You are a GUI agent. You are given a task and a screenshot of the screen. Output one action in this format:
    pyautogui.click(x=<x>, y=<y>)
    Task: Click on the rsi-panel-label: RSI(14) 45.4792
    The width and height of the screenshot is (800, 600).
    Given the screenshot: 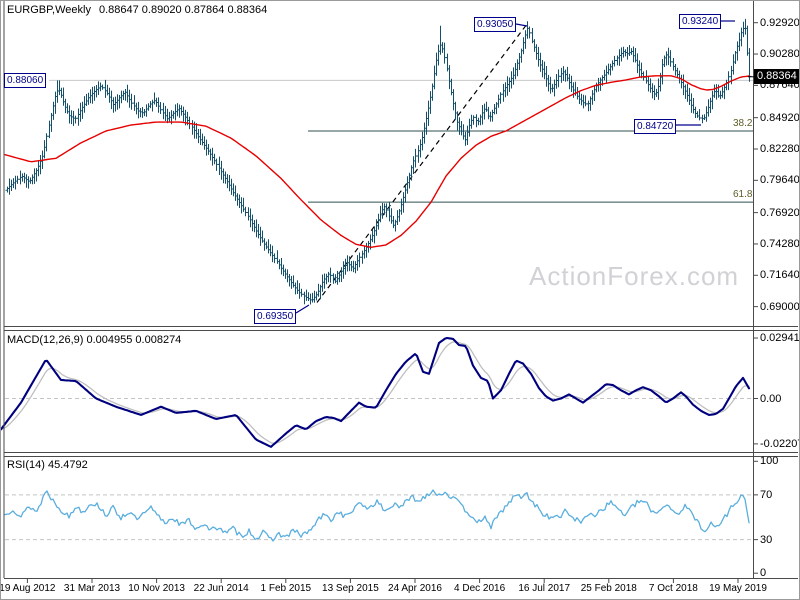 What is the action you would take?
    pyautogui.click(x=47, y=465)
    